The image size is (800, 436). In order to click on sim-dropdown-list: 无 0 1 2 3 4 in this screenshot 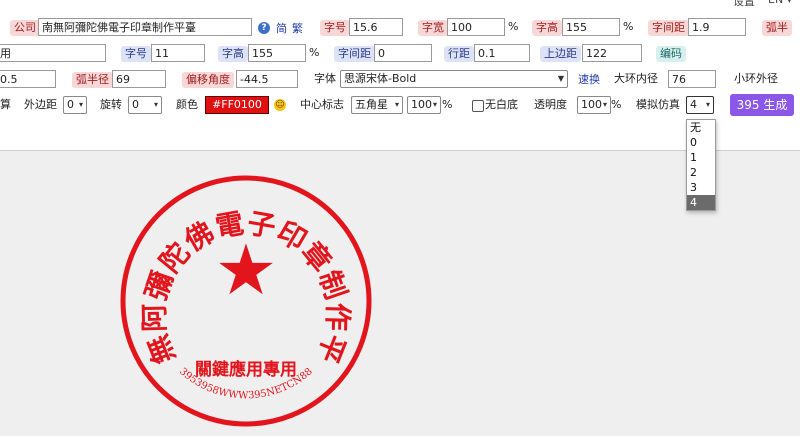, I will do `click(701, 165)`.